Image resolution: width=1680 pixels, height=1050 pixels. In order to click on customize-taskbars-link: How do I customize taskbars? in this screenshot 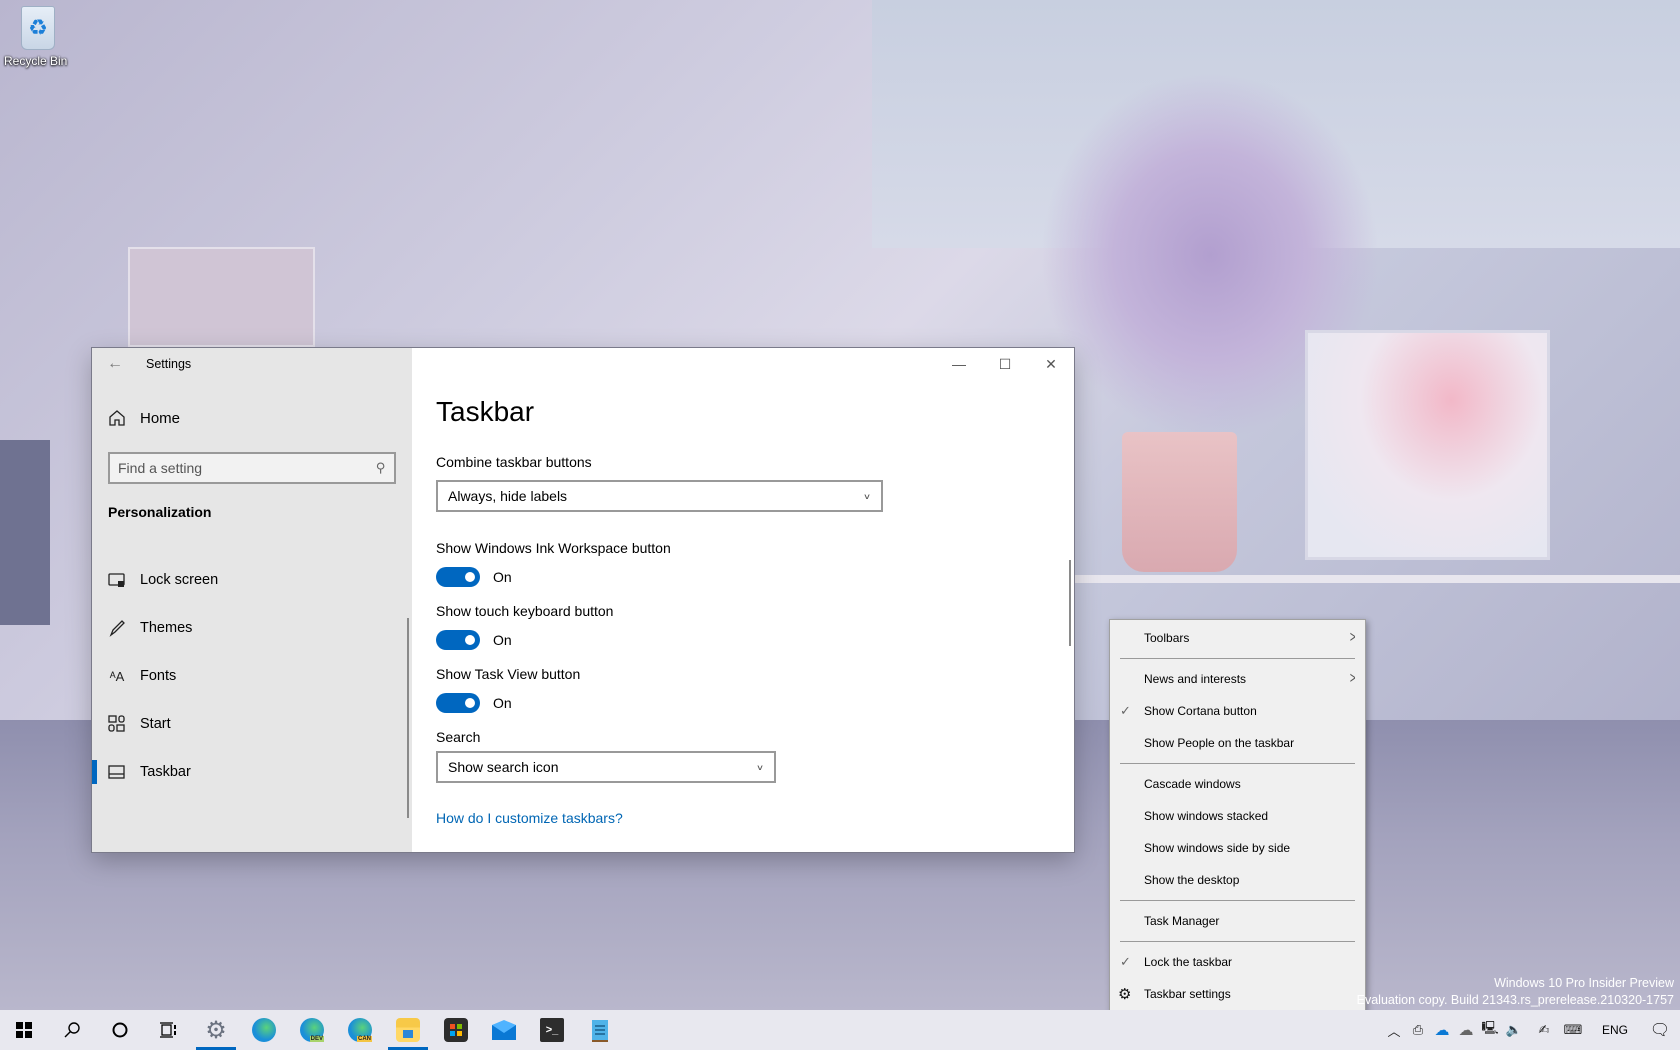, I will do `click(529, 818)`.